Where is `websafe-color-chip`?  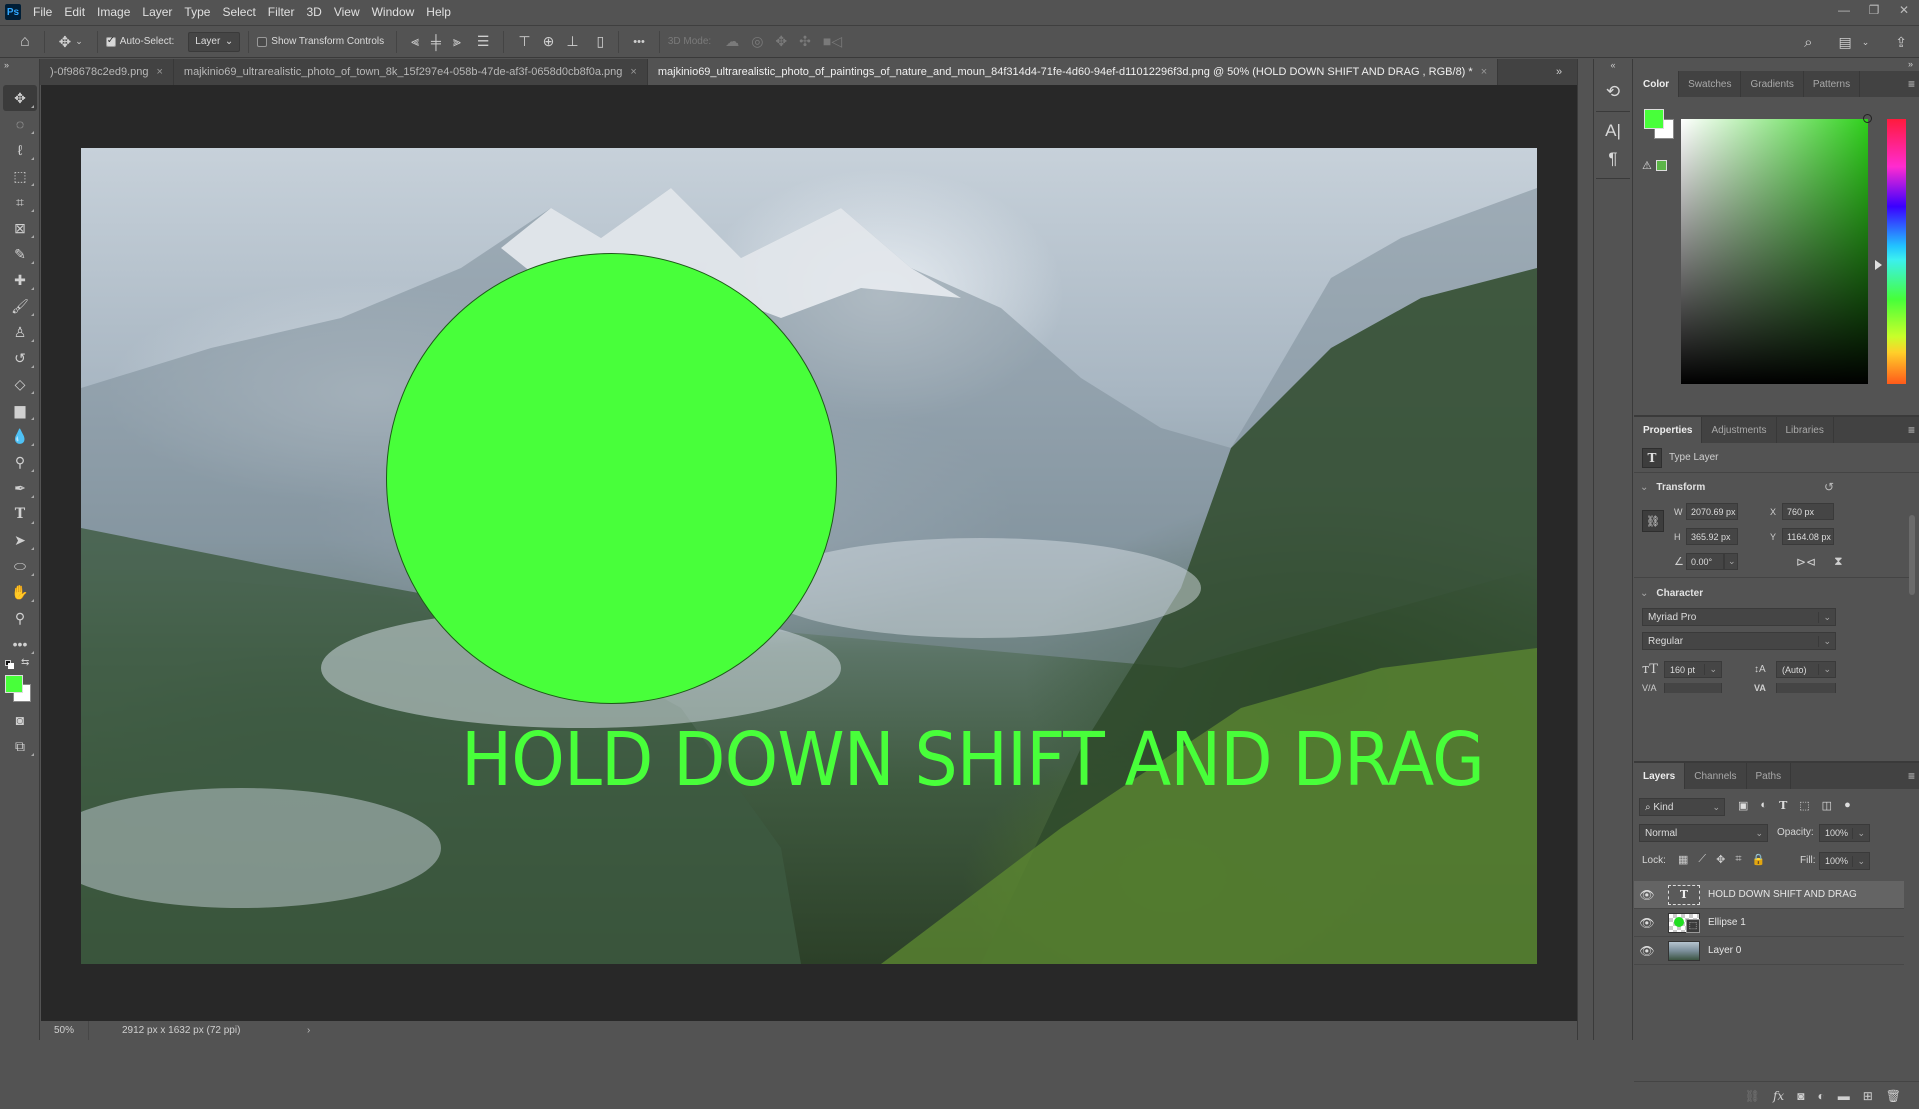 websafe-color-chip is located at coordinates (1661, 165).